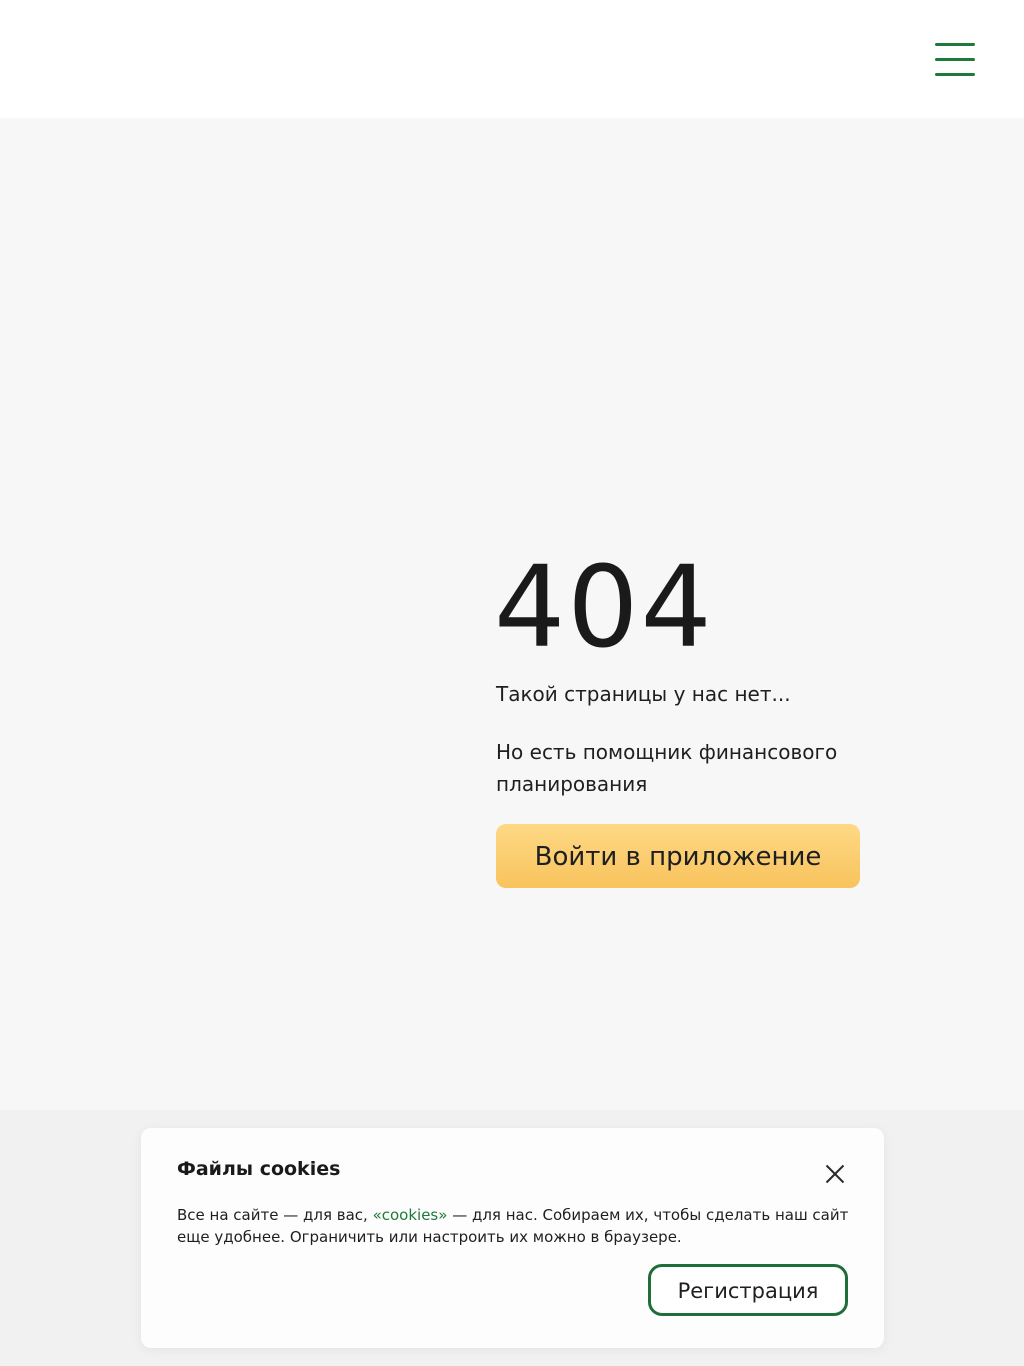 The width and height of the screenshot is (1024, 1366). I want to click on cookie-text-part: Все на сайте — для вас,, so click(275, 1215).